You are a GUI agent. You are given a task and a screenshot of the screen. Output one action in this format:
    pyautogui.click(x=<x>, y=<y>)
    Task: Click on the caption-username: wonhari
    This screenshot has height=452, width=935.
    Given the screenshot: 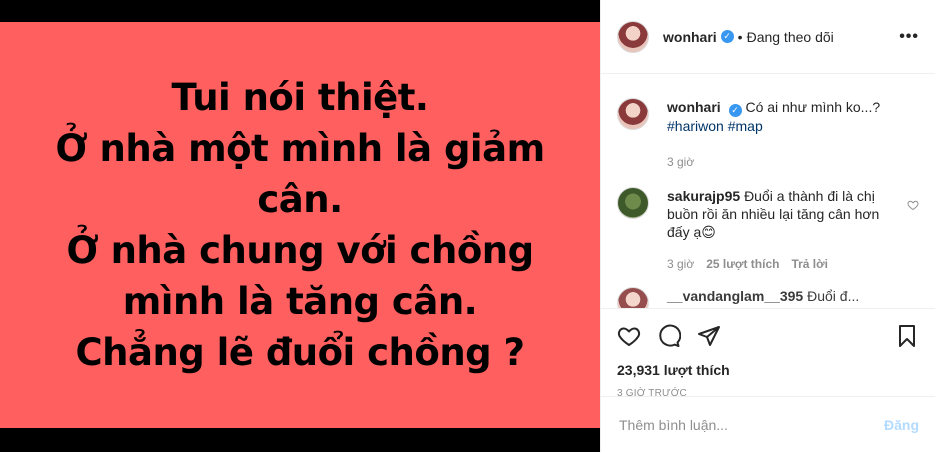 What is the action you would take?
    pyautogui.click(x=694, y=107)
    